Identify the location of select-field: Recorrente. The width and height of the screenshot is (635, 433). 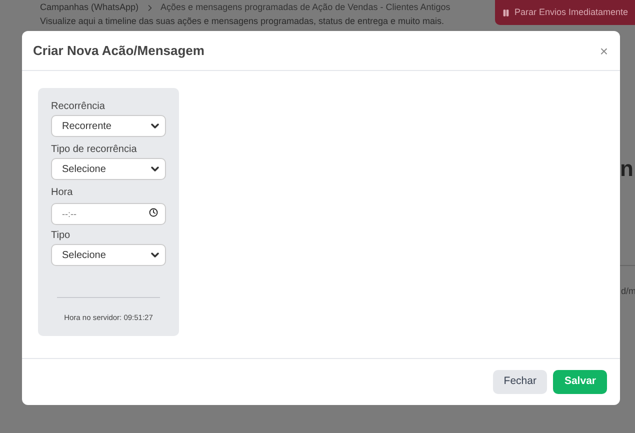
(108, 126).